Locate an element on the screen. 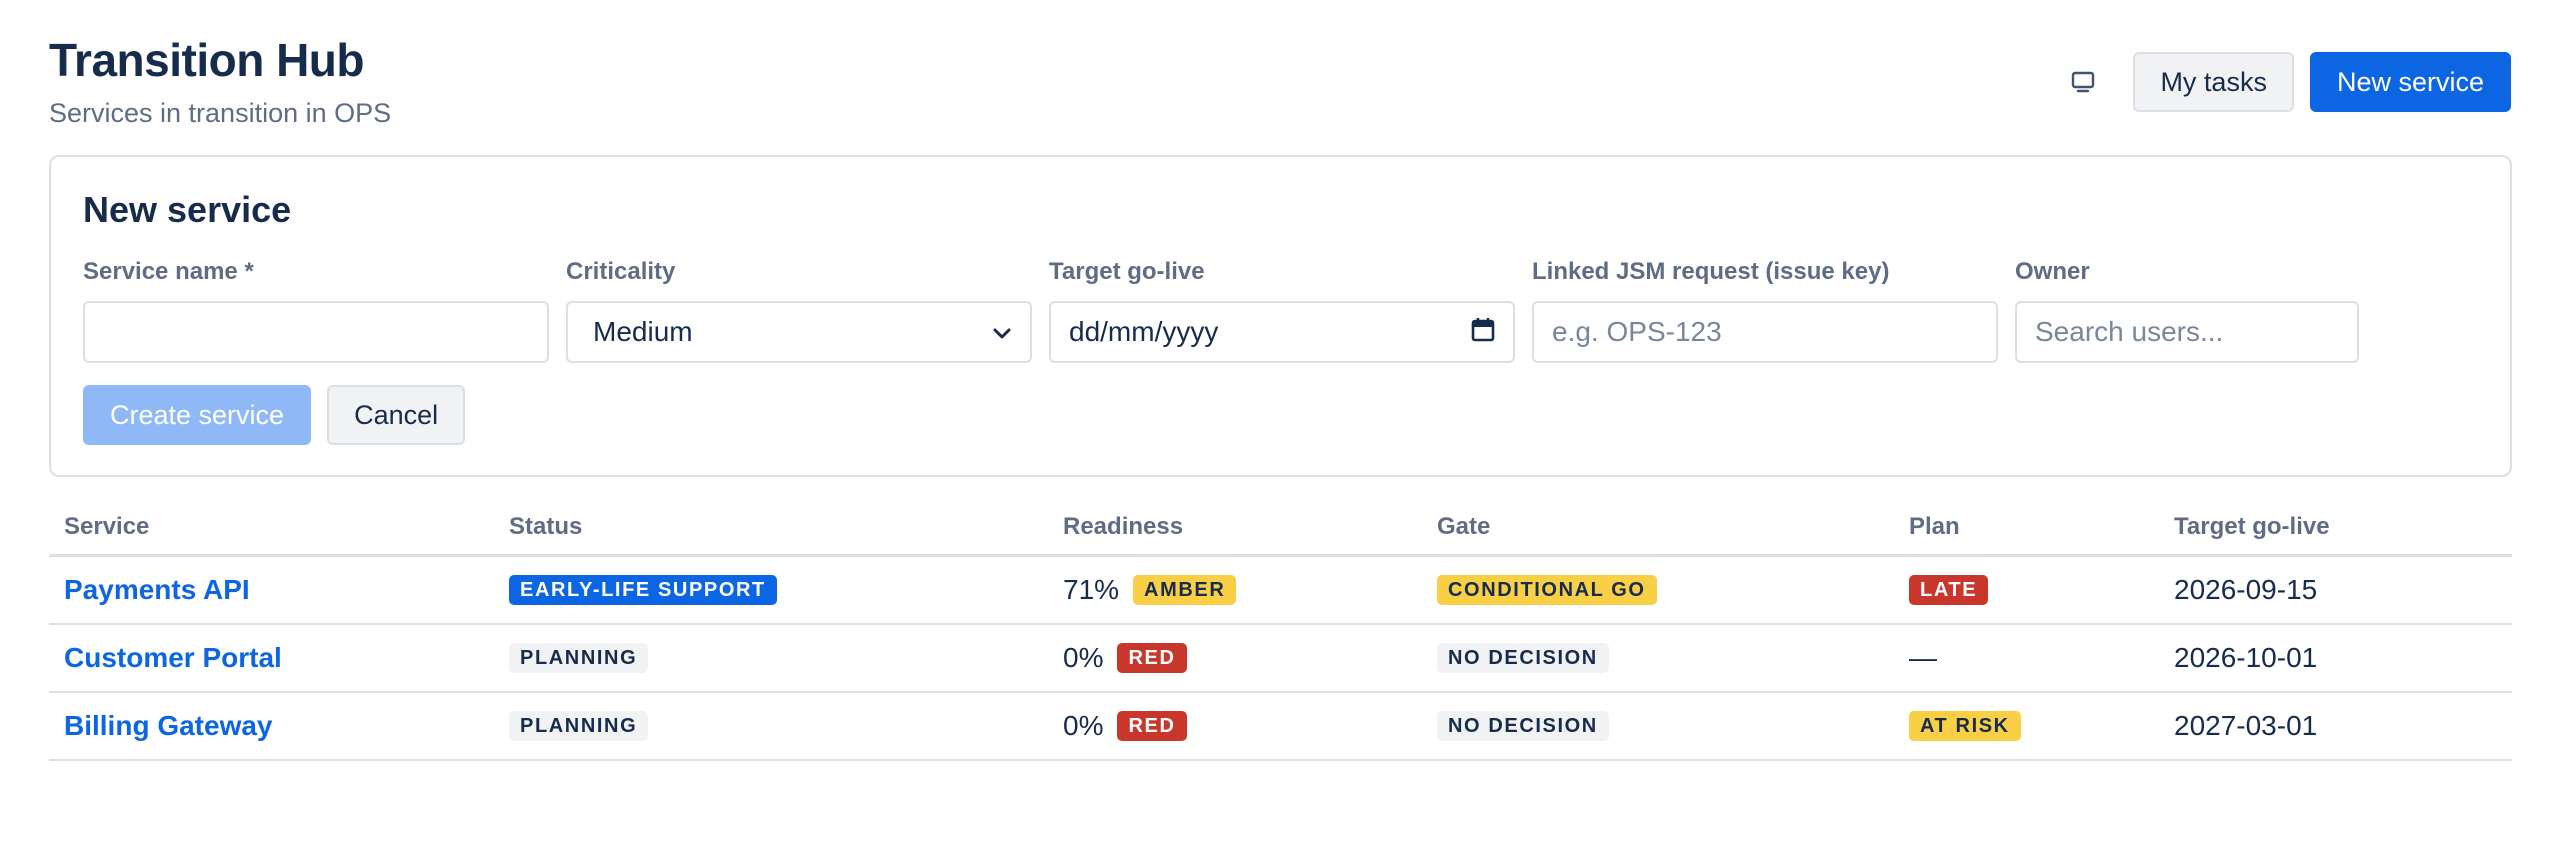 The image size is (2560, 858). readiness-percent: 71% is located at coordinates (1091, 589).